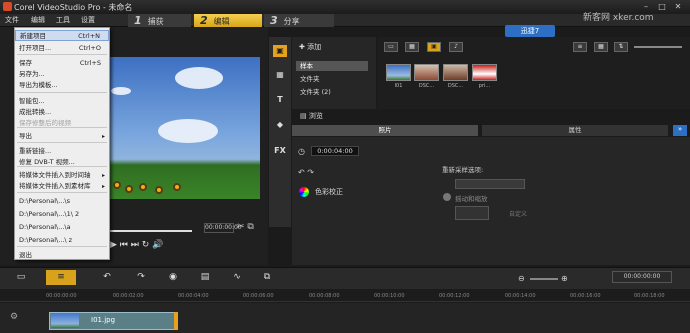  What do you see at coordinates (38, 20) in the screenshot?
I see `menu-edit: 编辑` at bounding box center [38, 20].